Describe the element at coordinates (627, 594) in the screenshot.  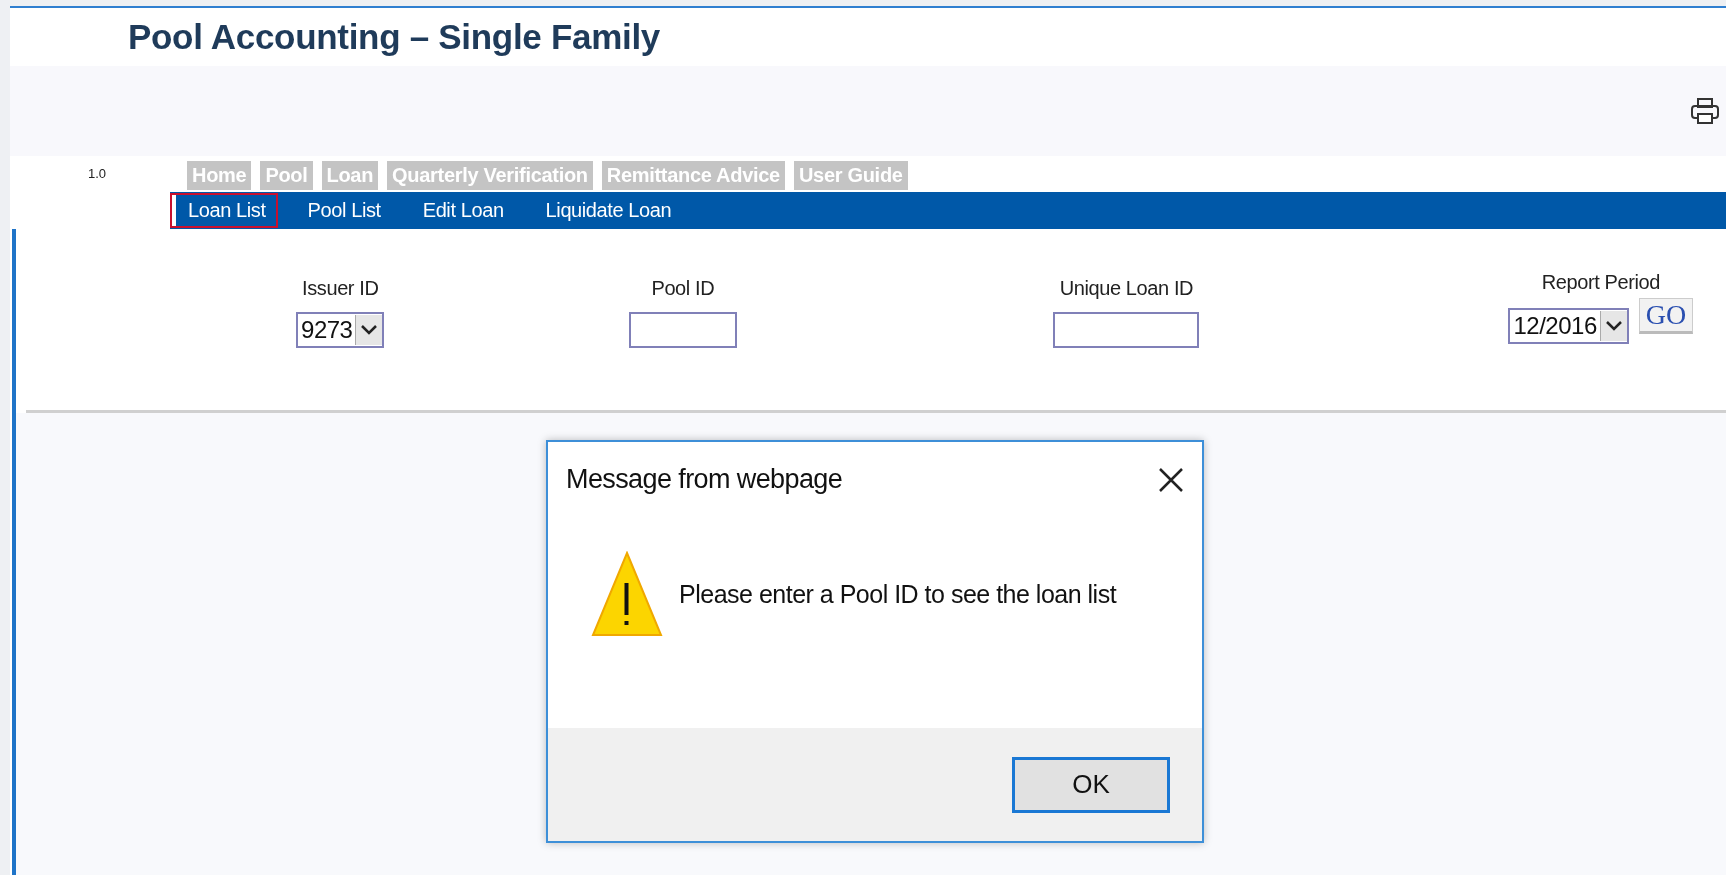
I see `warning-icon` at that location.